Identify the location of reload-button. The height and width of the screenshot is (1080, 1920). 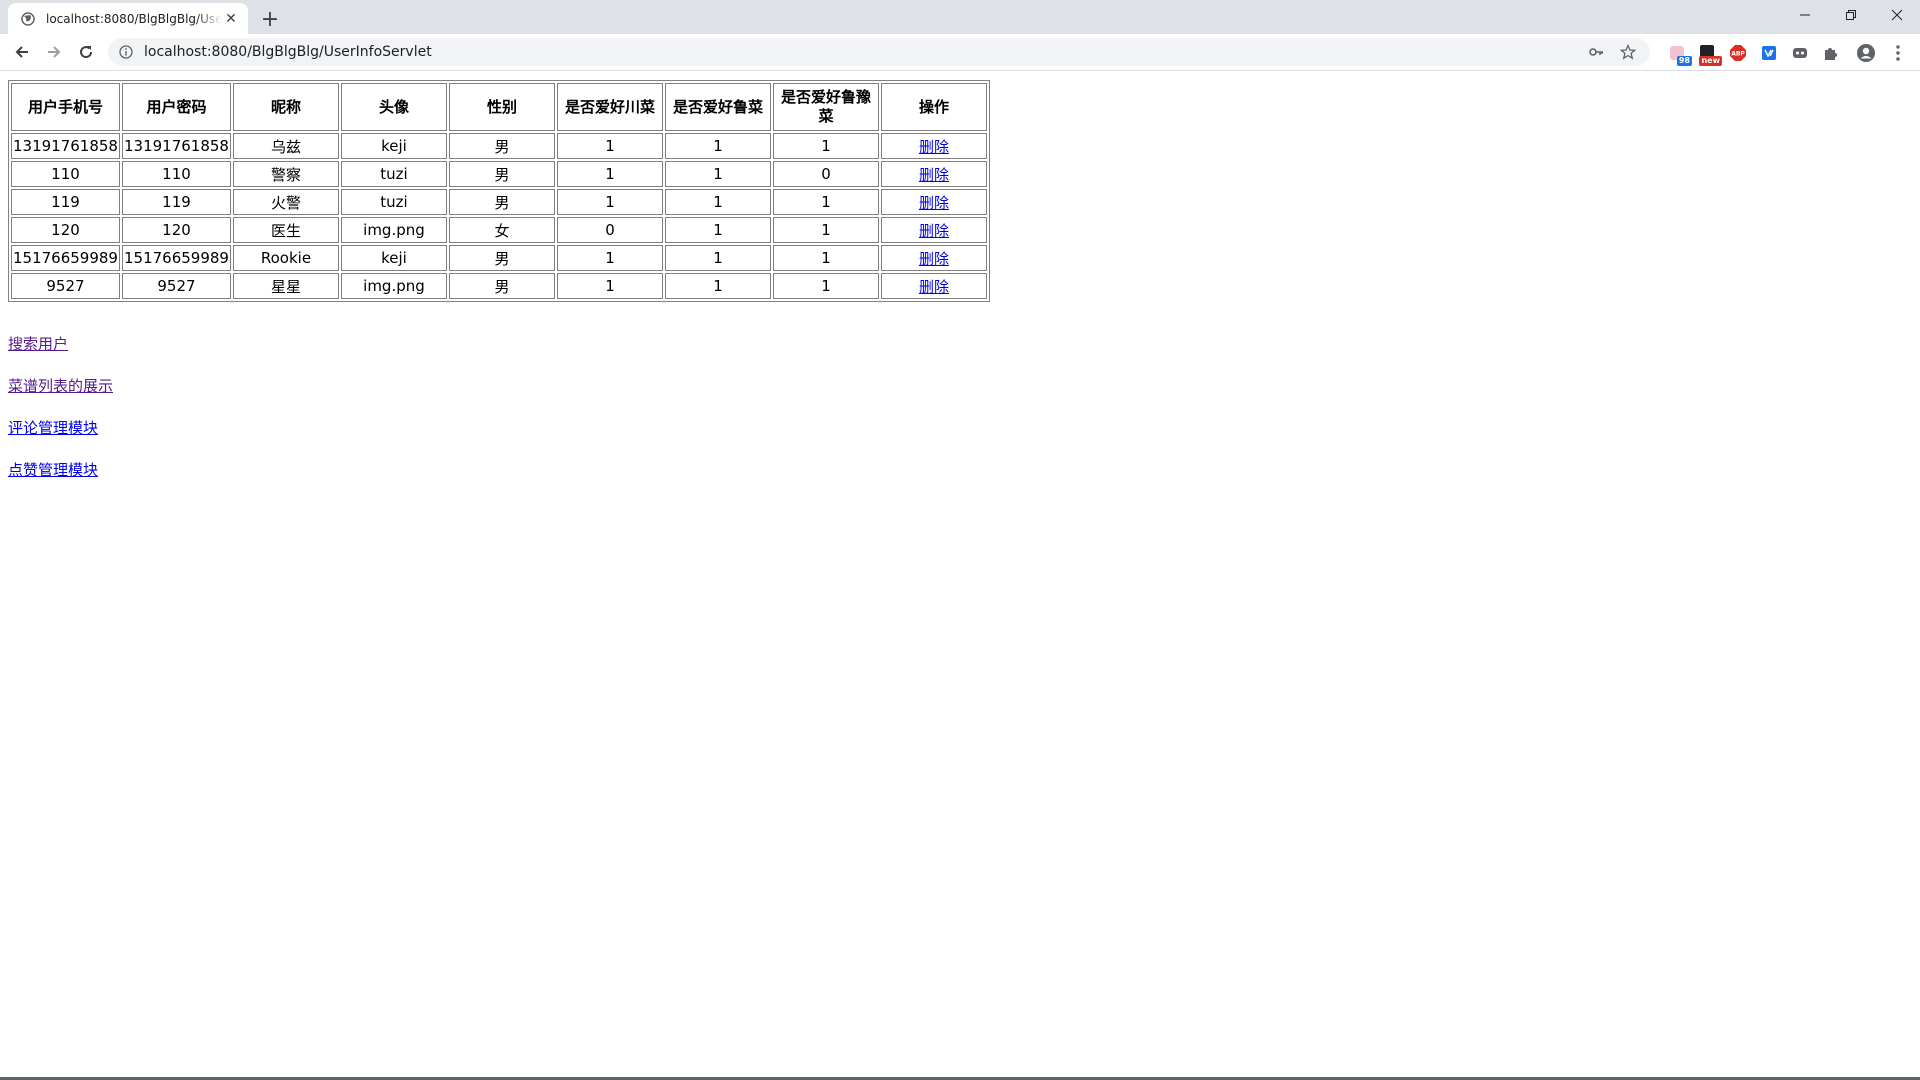
(86, 52).